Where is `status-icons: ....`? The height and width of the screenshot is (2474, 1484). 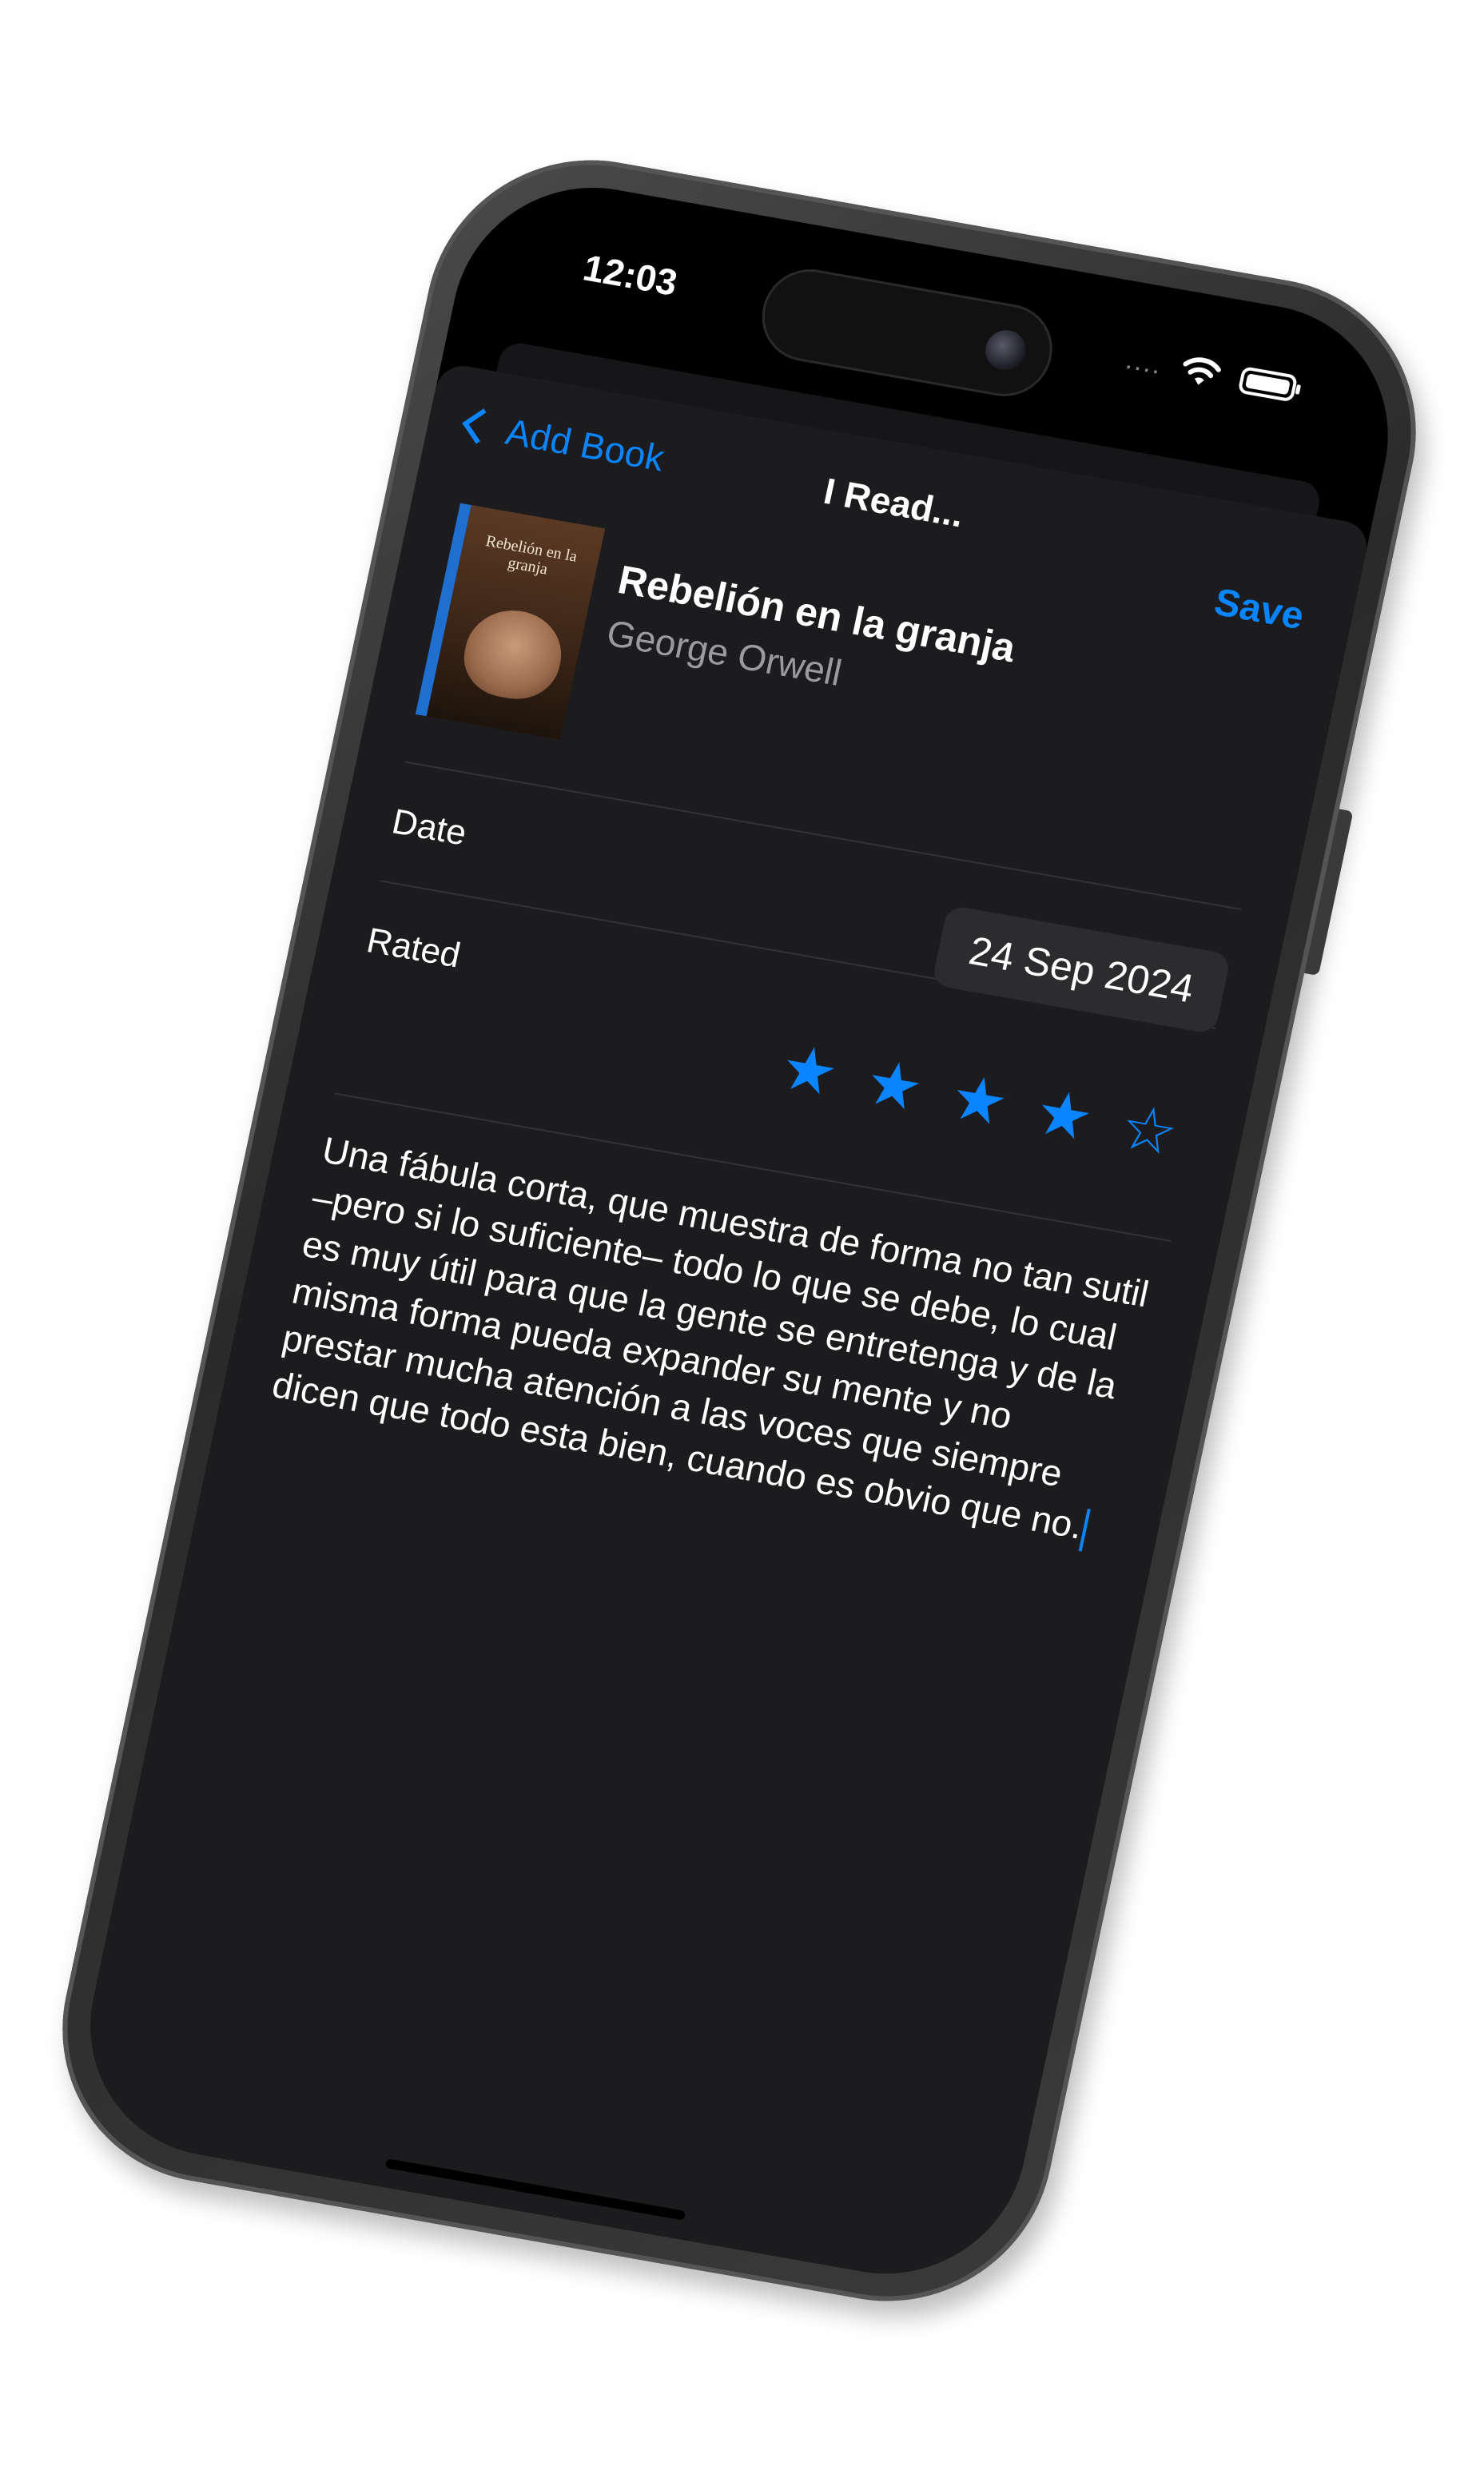
status-icons: .... is located at coordinates (1215, 375).